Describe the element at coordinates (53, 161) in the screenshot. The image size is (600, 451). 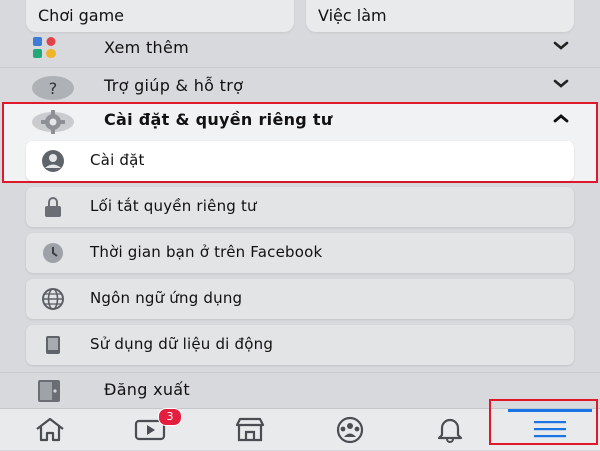
I see `profile-circle-icon` at that location.